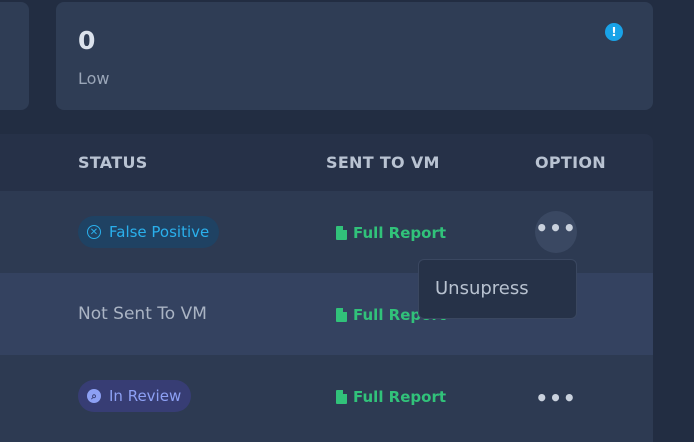  I want to click on table-header: STATUS SENT TO VM OPTION, so click(326, 162).